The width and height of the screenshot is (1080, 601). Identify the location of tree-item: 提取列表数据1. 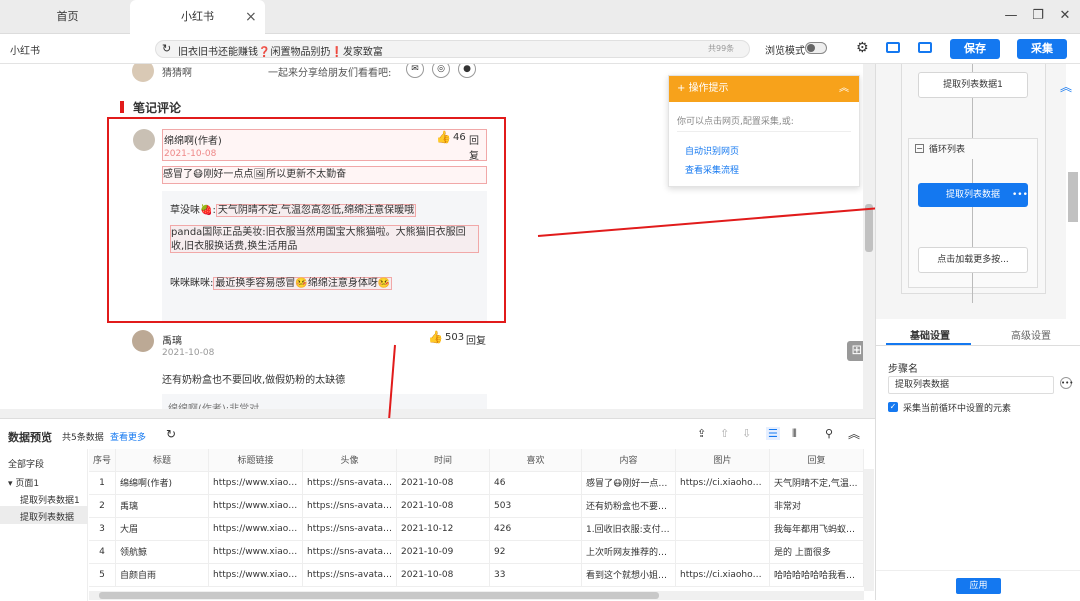
(50, 499).